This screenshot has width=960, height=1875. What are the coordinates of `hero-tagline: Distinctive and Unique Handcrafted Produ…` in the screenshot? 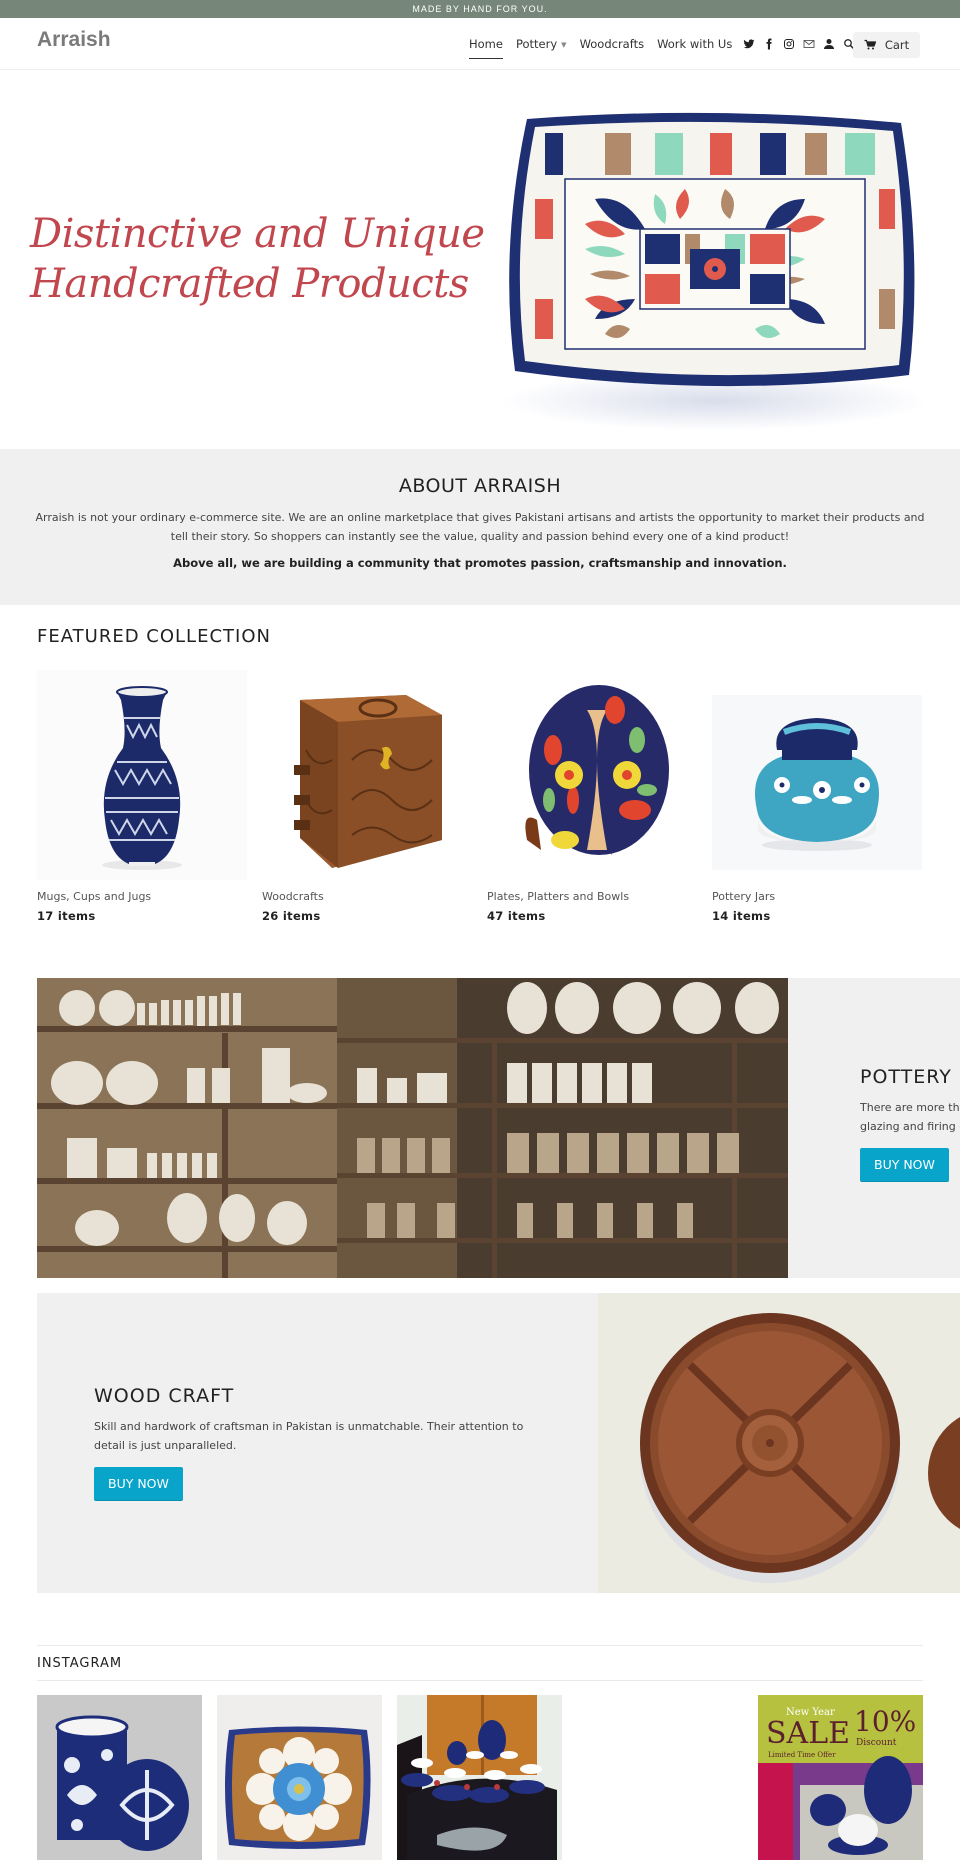 It's located at (260, 259).